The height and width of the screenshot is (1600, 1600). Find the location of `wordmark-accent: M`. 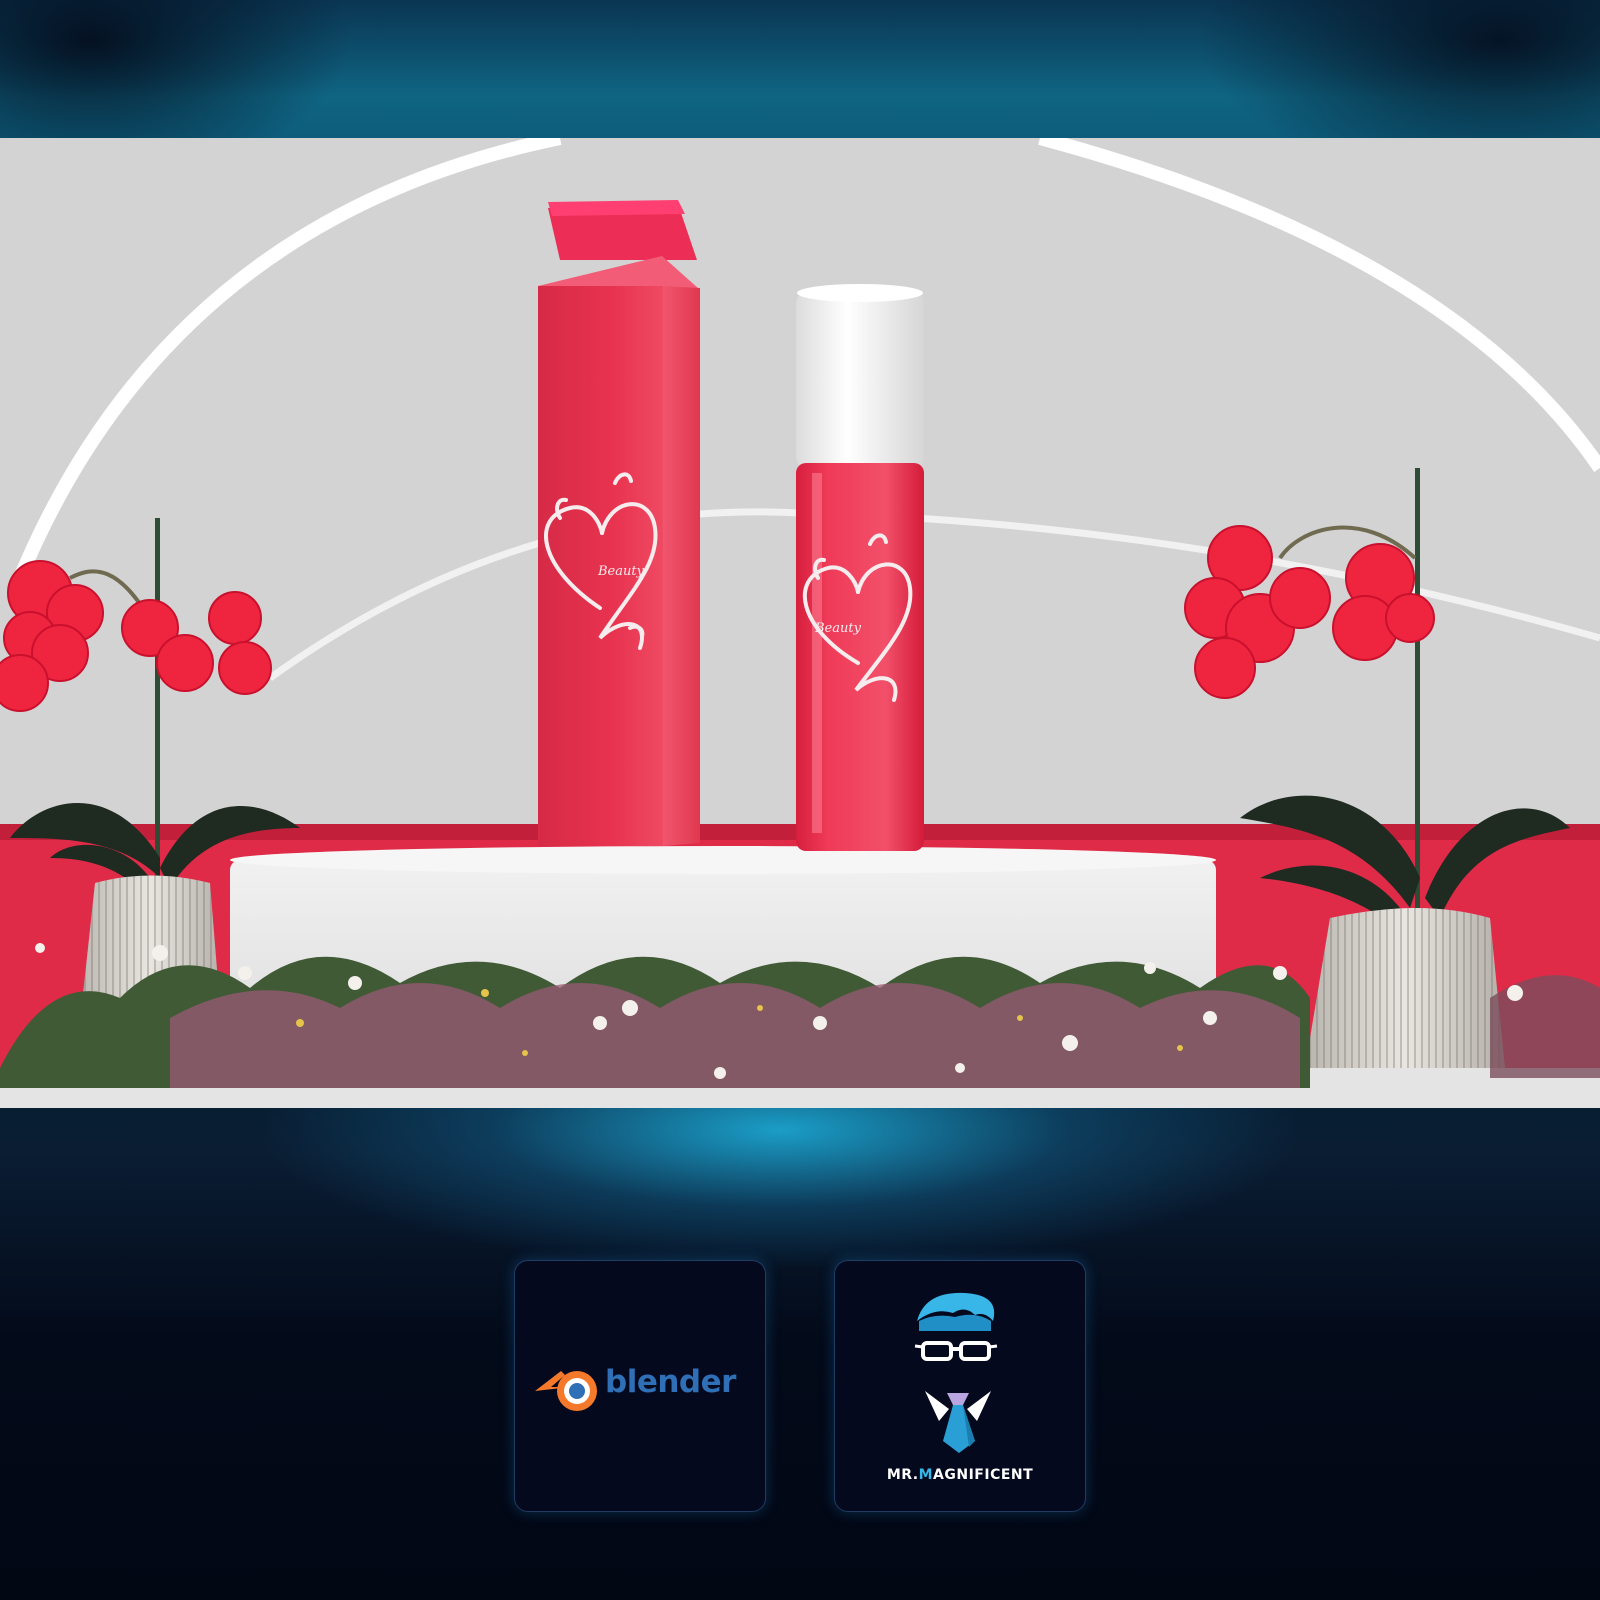

wordmark-accent: M is located at coordinates (926, 1475).